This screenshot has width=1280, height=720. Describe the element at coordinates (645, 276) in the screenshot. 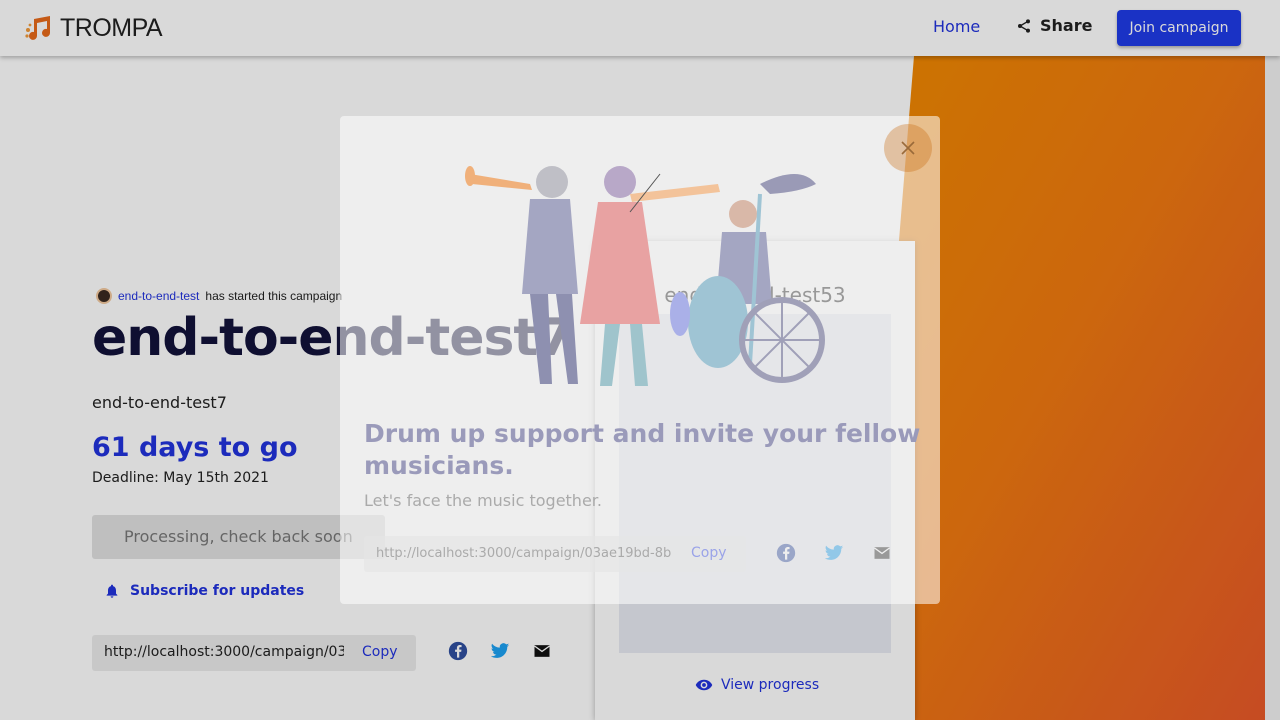

I see `musicians-illustration` at that location.